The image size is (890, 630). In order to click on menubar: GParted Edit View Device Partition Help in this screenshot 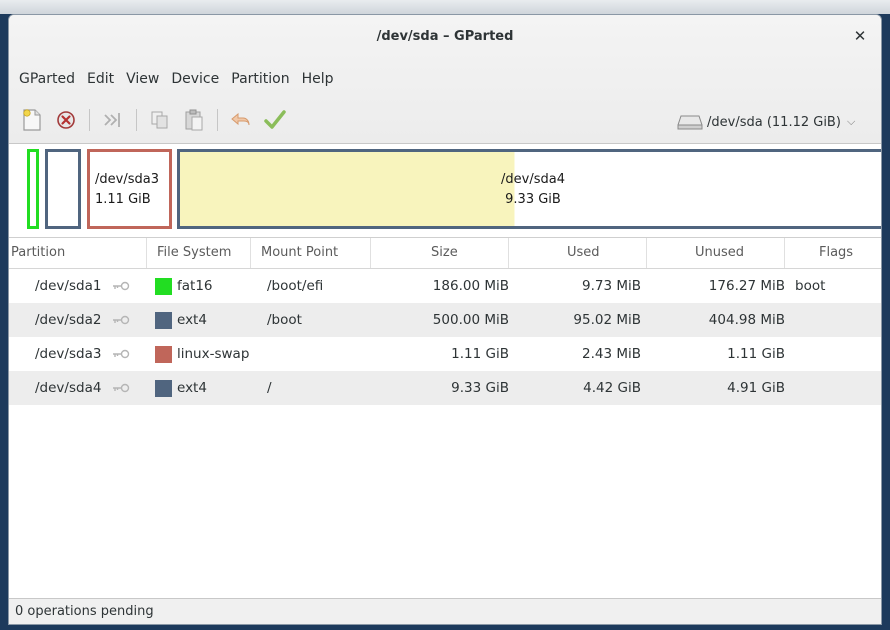, I will do `click(176, 79)`.